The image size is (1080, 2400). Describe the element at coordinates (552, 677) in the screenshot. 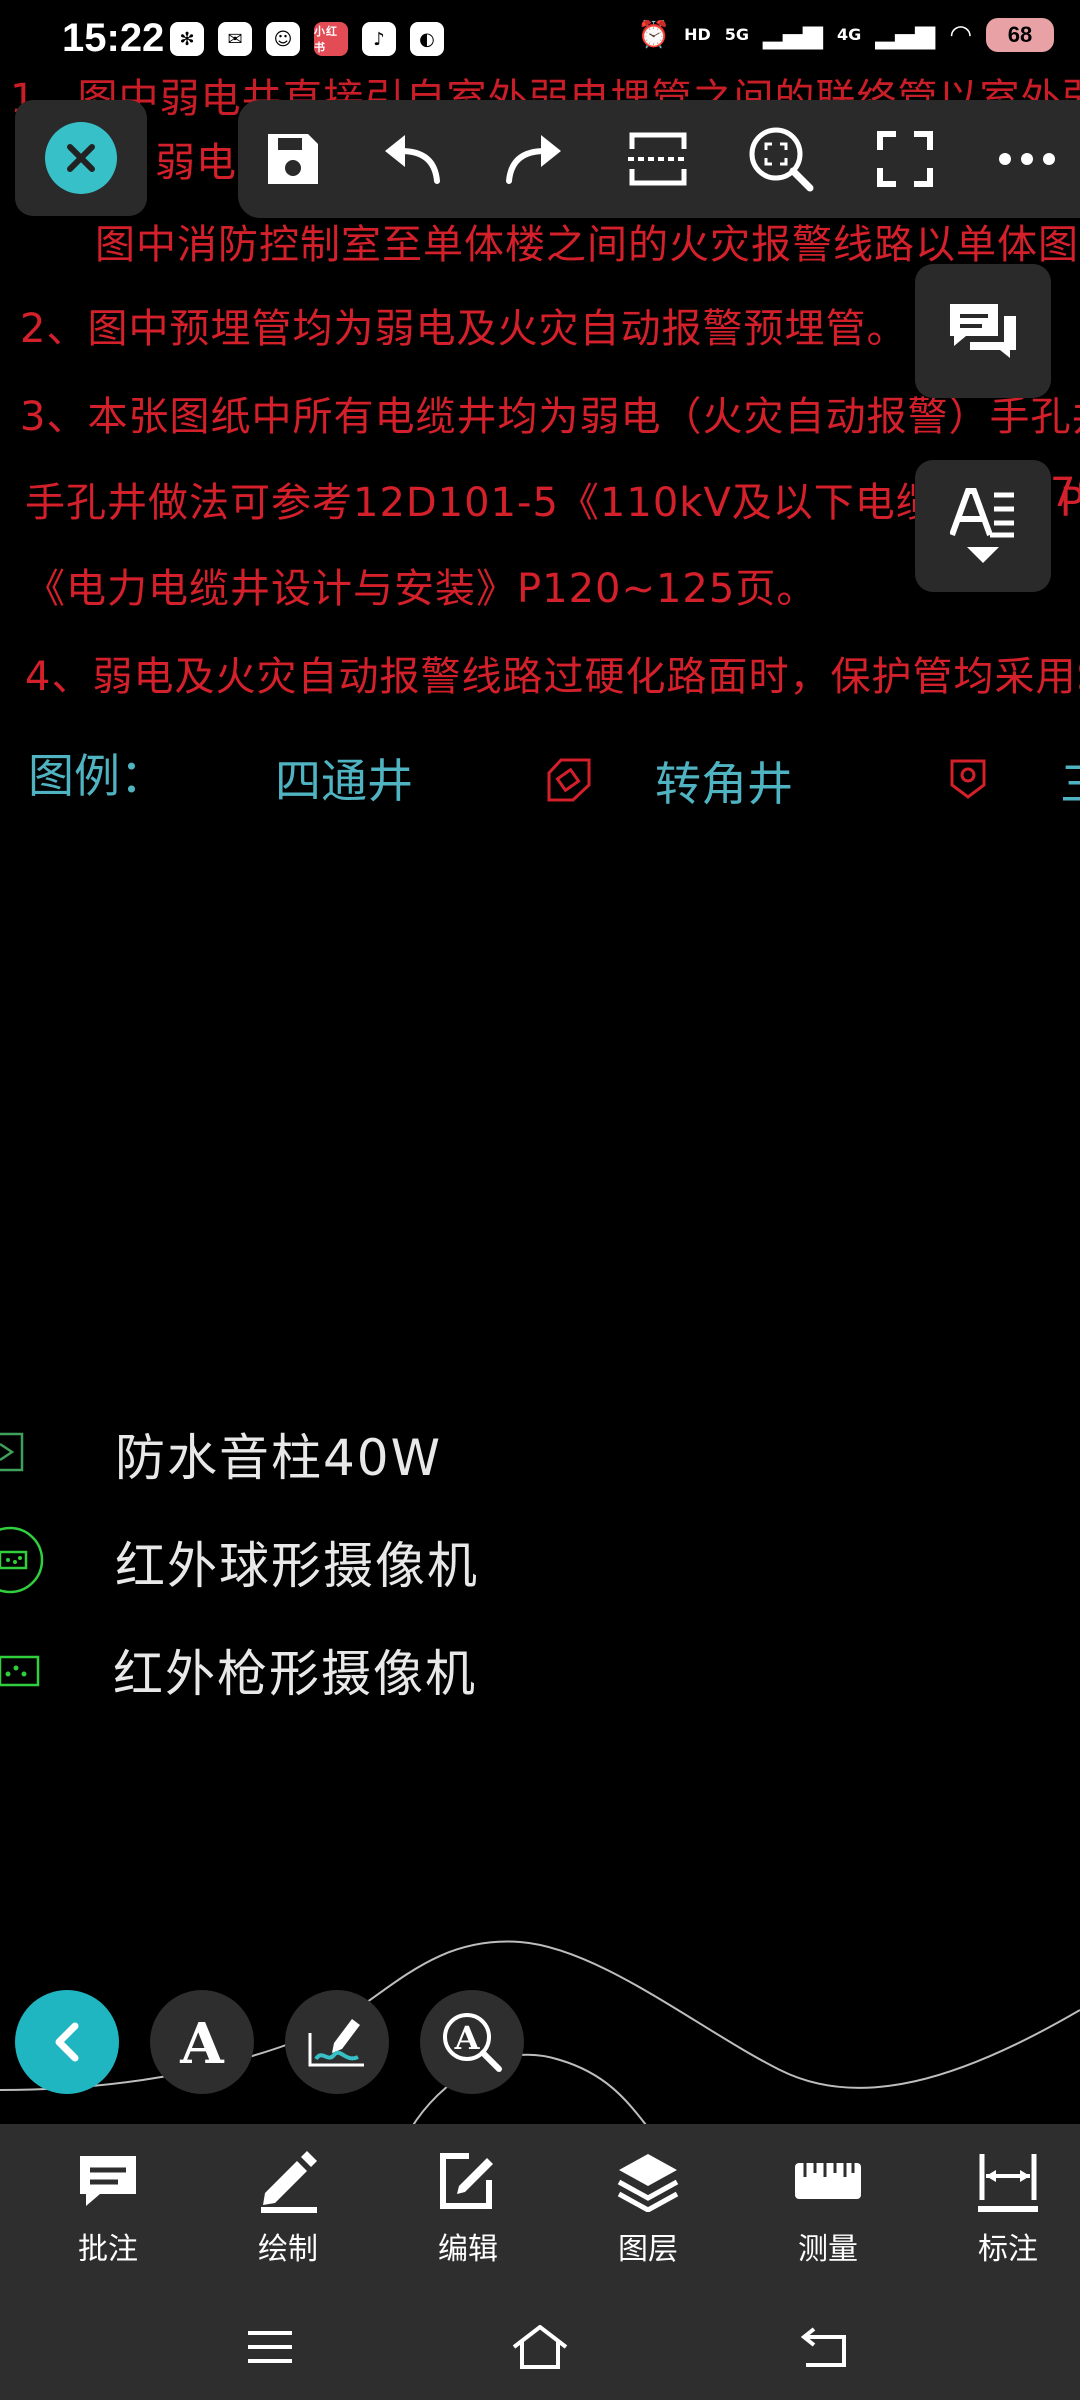

I see `note-line-7: 4、弱电及火灾自动报警线路过硬化路面时，保护管均采用SC热镀锌钢管。` at that location.